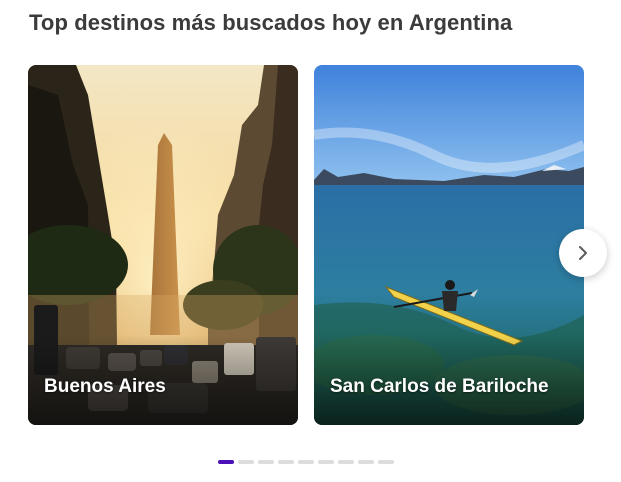 Image resolution: width=621 pixels, height=482 pixels. I want to click on destination-label: San Carlos de Bariloche, so click(439, 386).